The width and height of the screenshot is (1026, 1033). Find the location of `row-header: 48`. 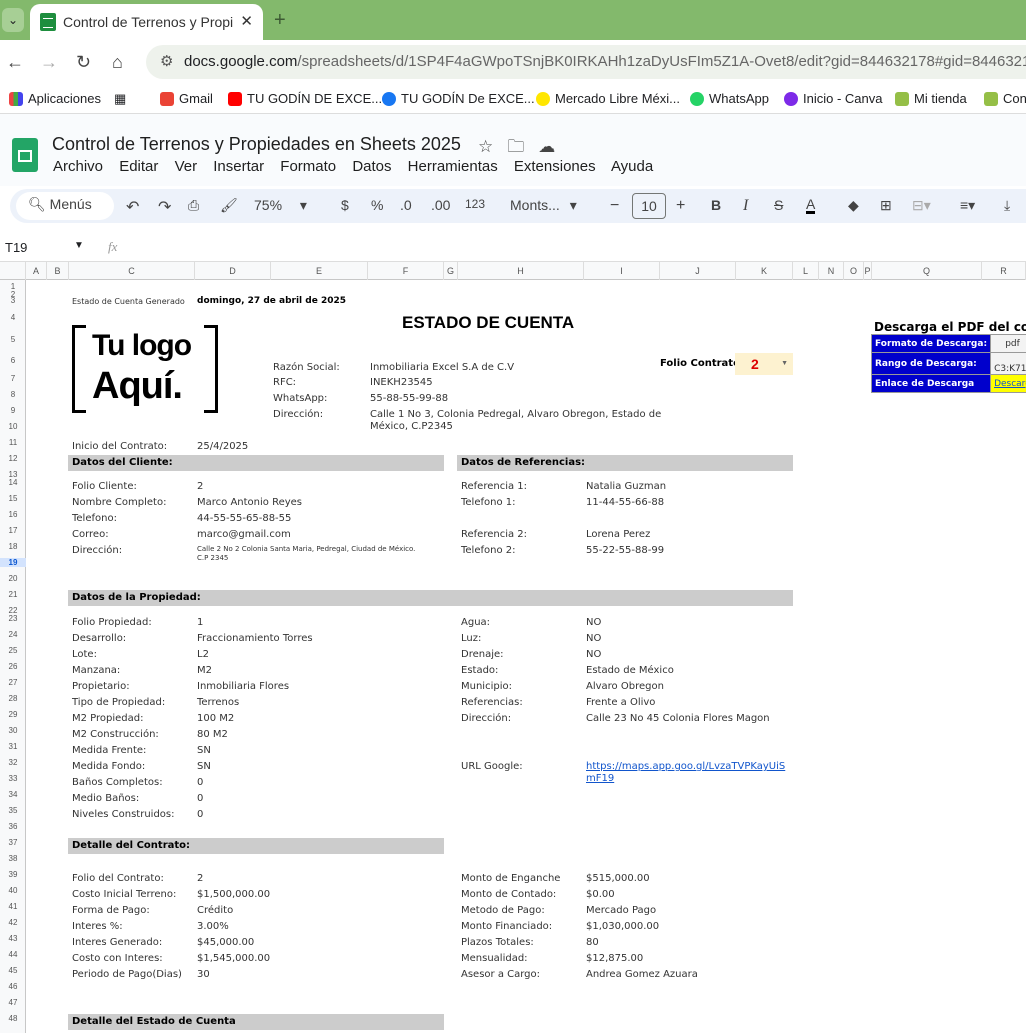

row-header: 48 is located at coordinates (13, 1018).